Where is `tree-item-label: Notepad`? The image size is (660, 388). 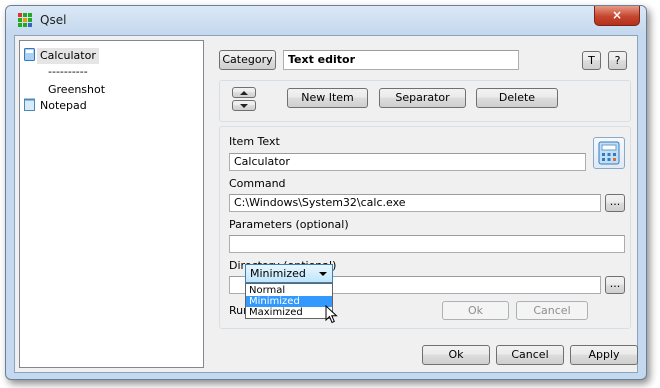 tree-item-label: Notepad is located at coordinates (63, 105).